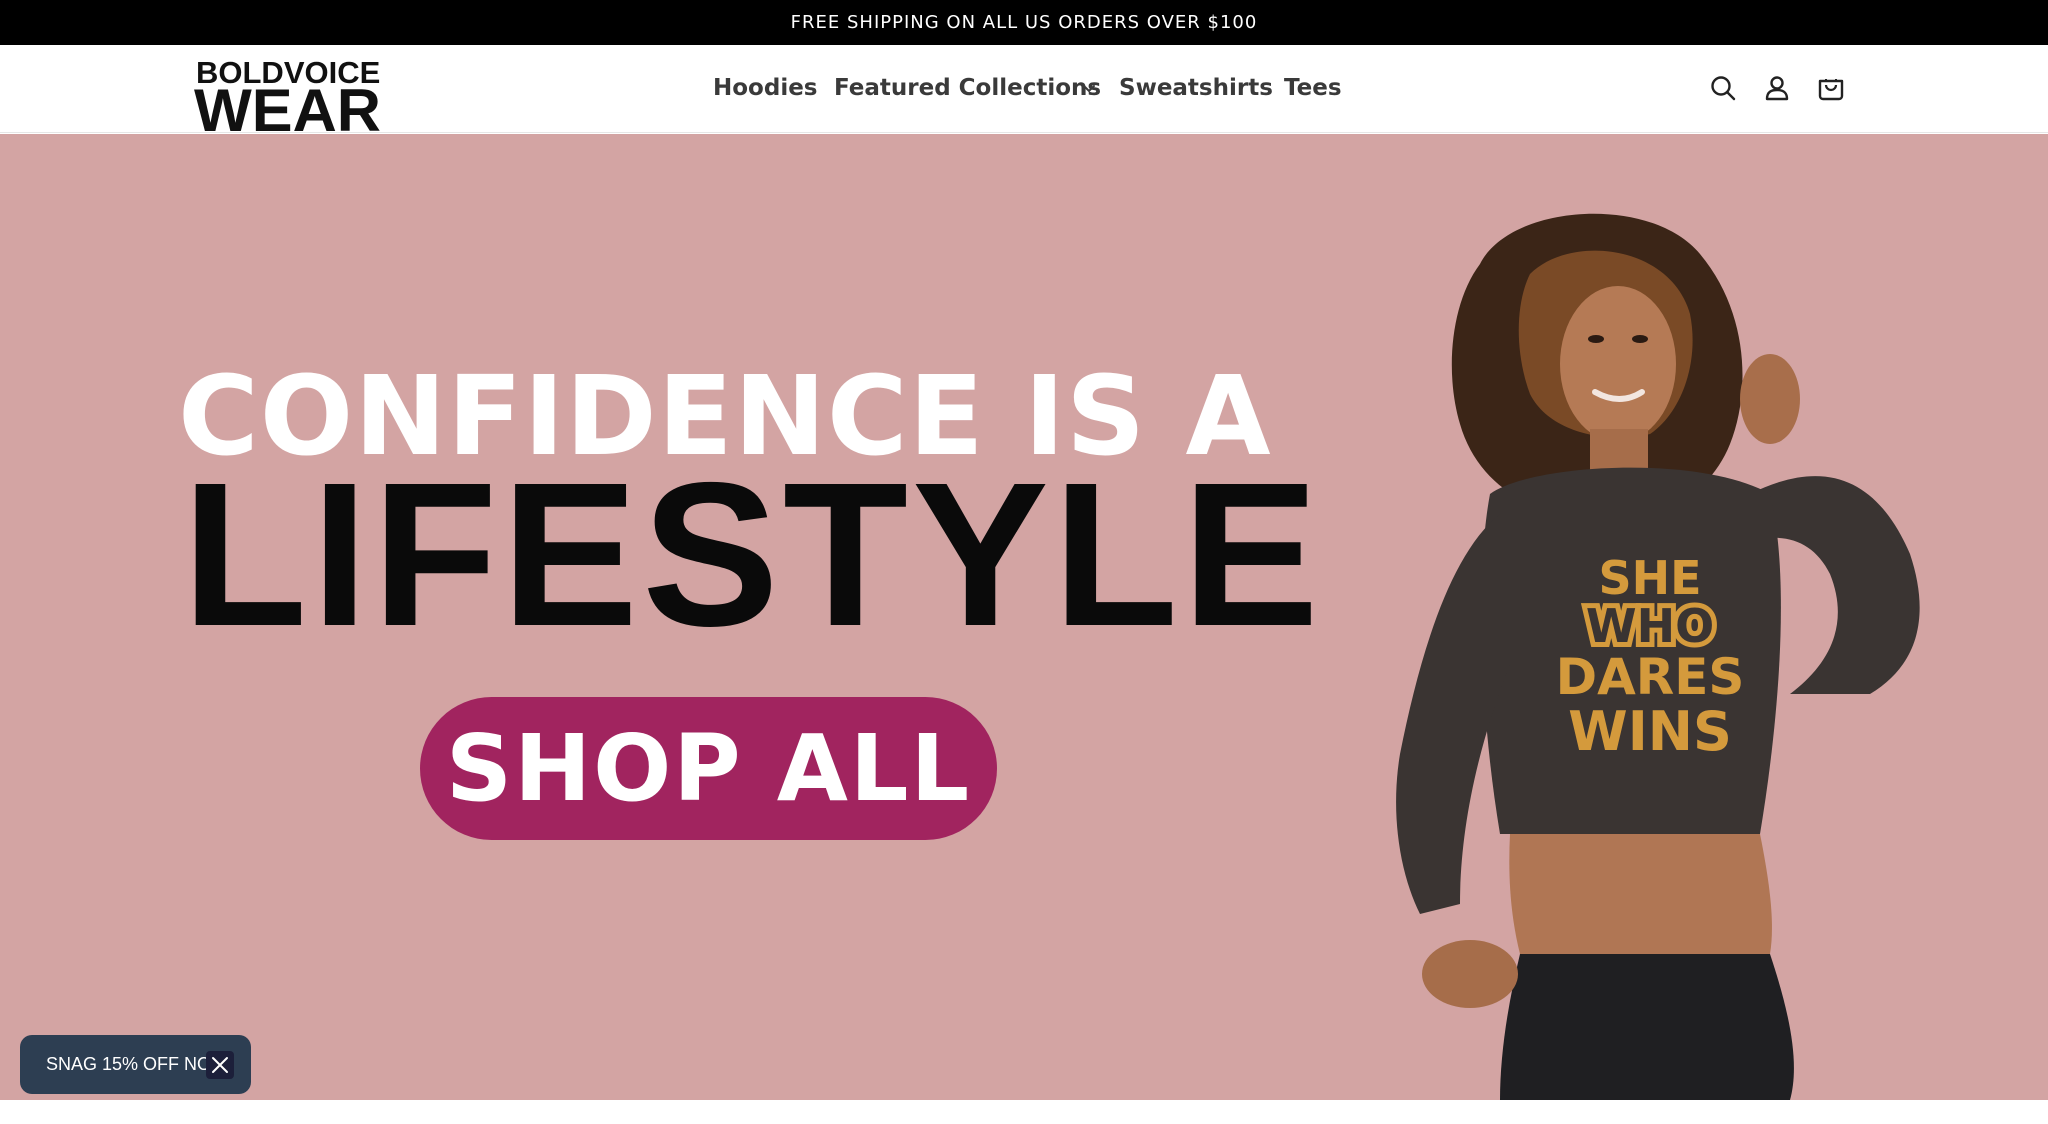 The height and width of the screenshot is (1124, 2048). Describe the element at coordinates (1777, 88) in the screenshot. I see `account-icon` at that location.